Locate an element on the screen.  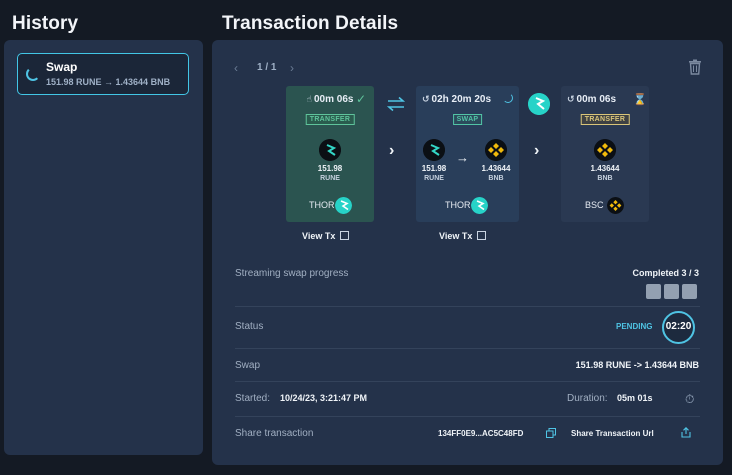
transaction-details-title: Transaction Details is located at coordinates (310, 23).